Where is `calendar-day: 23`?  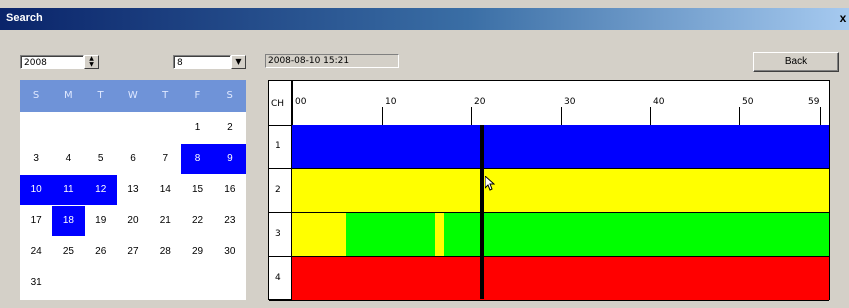
calendar-day: 23 is located at coordinates (230, 221).